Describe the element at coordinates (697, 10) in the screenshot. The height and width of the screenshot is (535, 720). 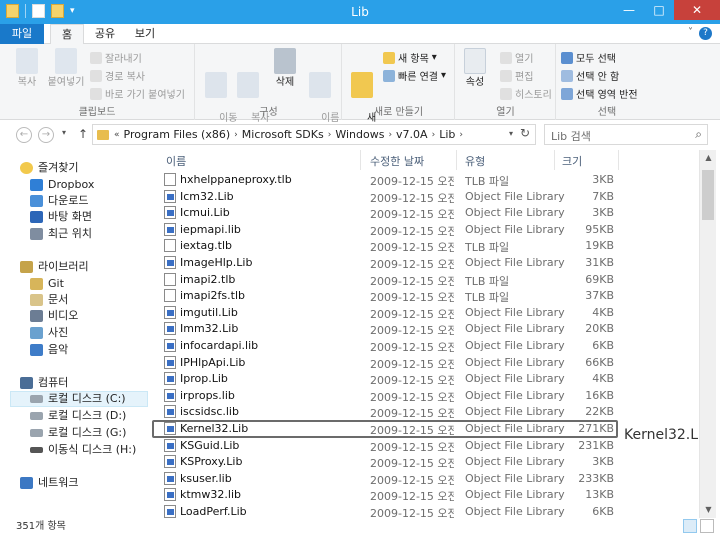
I see `close-button: ✕` at that location.